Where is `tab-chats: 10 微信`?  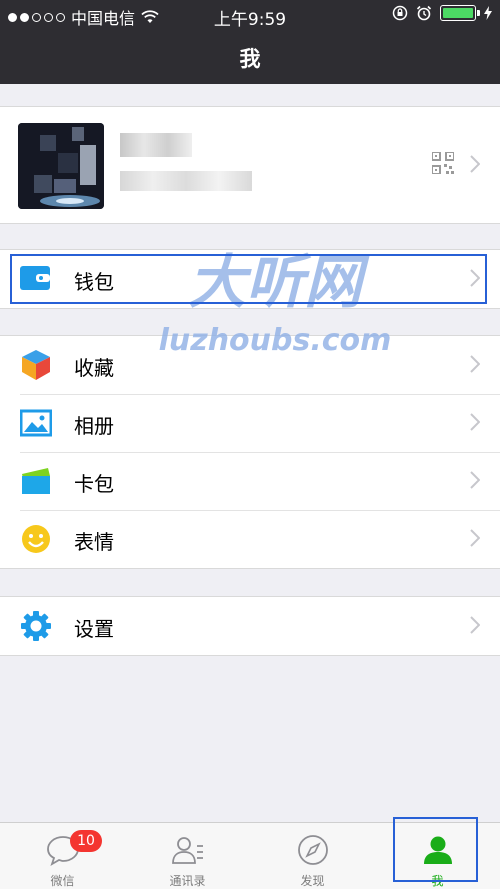
tab-chats: 10 微信 is located at coordinates (62, 856).